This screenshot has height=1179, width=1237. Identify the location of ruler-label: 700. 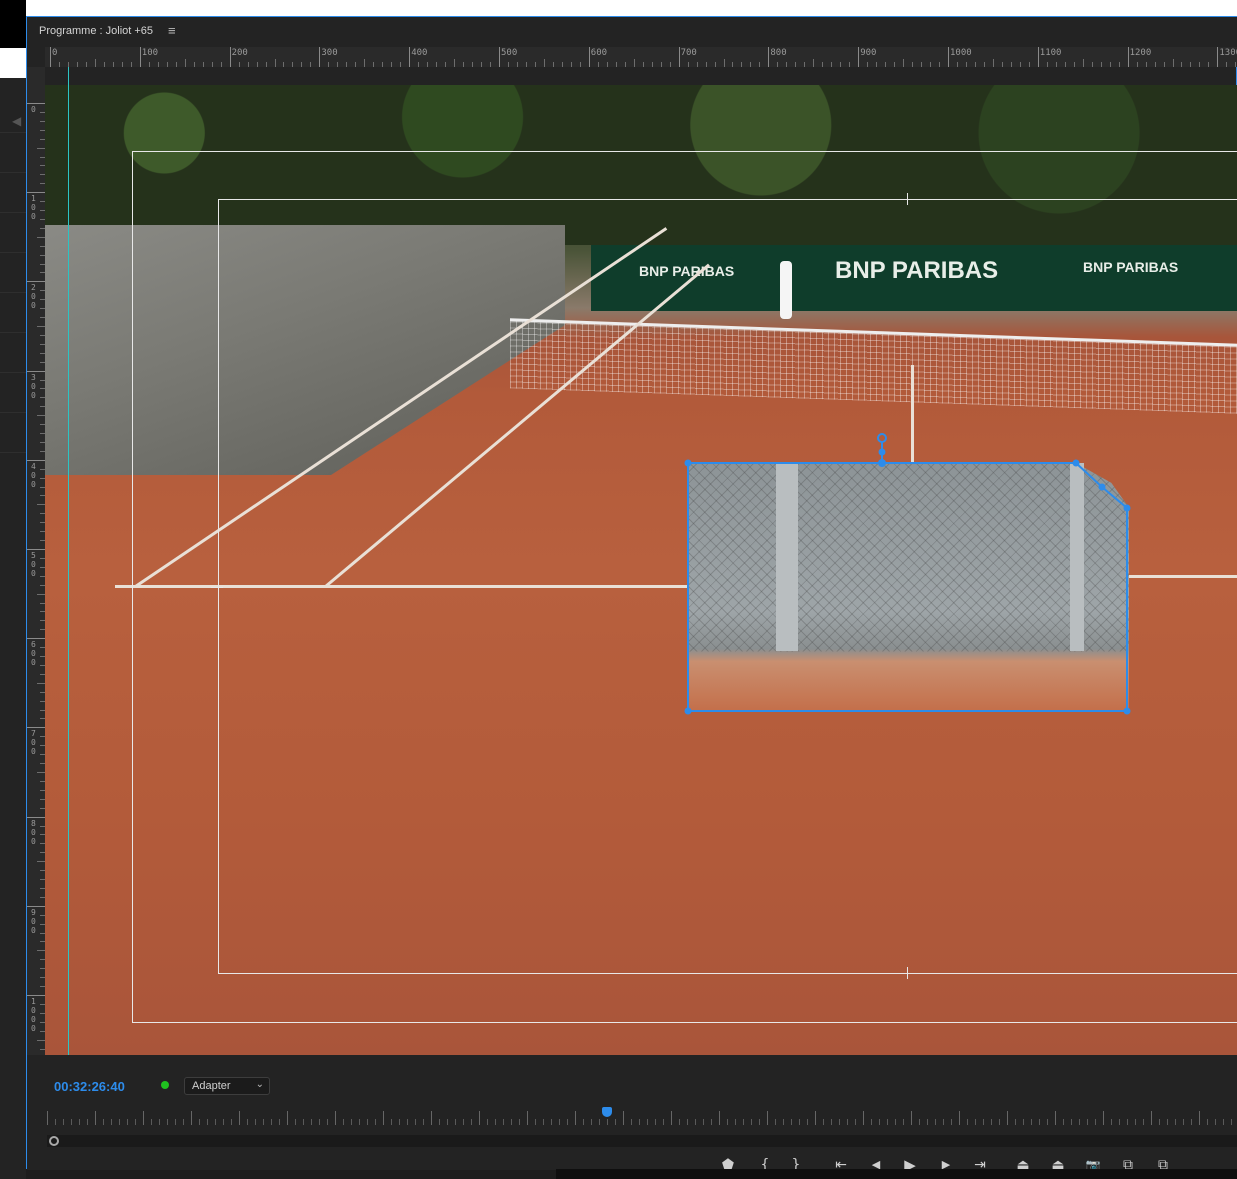
(688, 53).